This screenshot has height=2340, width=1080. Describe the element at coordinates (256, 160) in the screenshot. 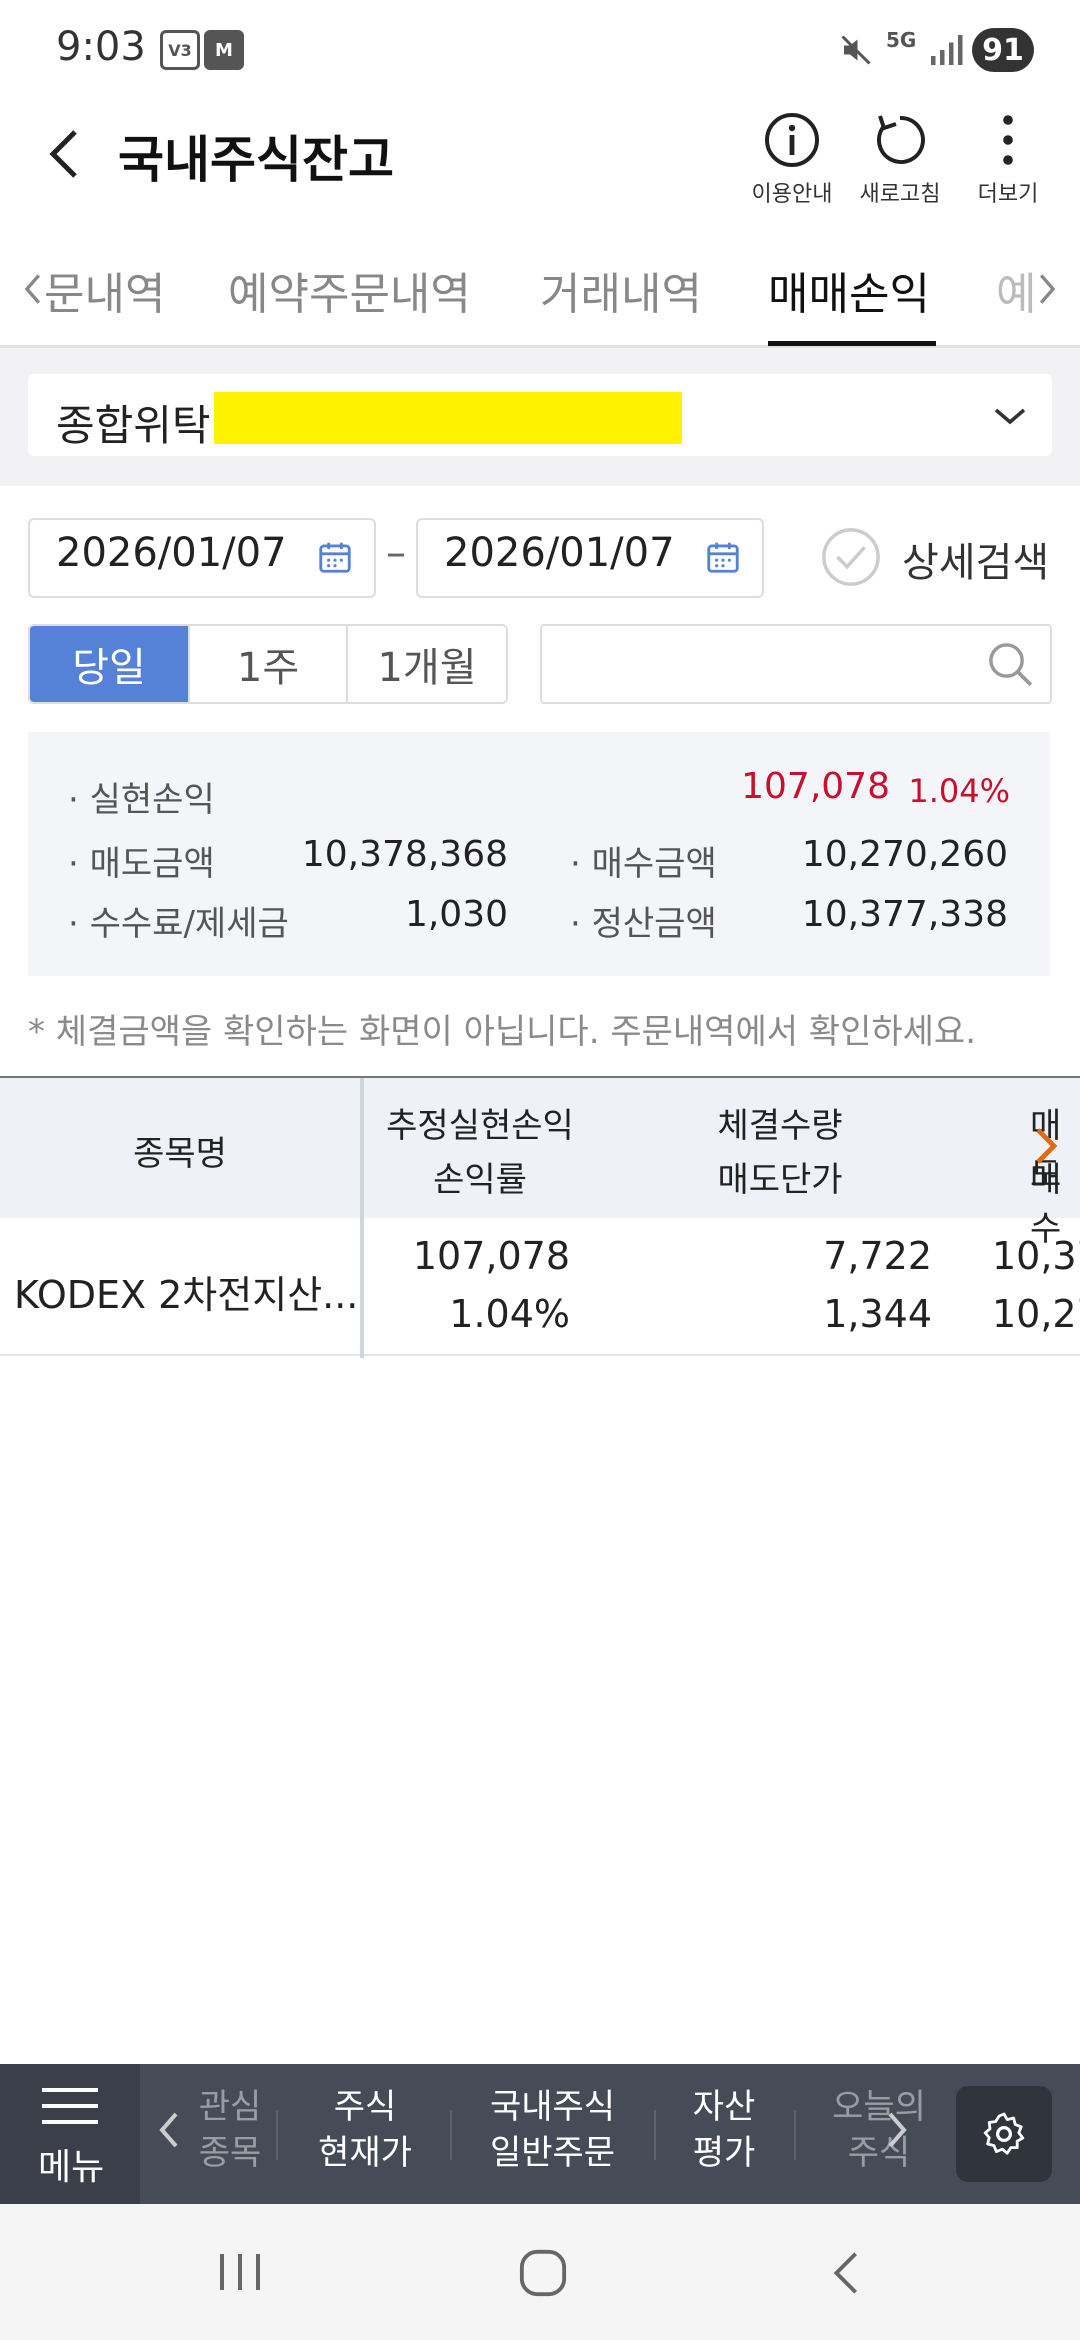

I see `page-title: 국내주식잔고` at that location.